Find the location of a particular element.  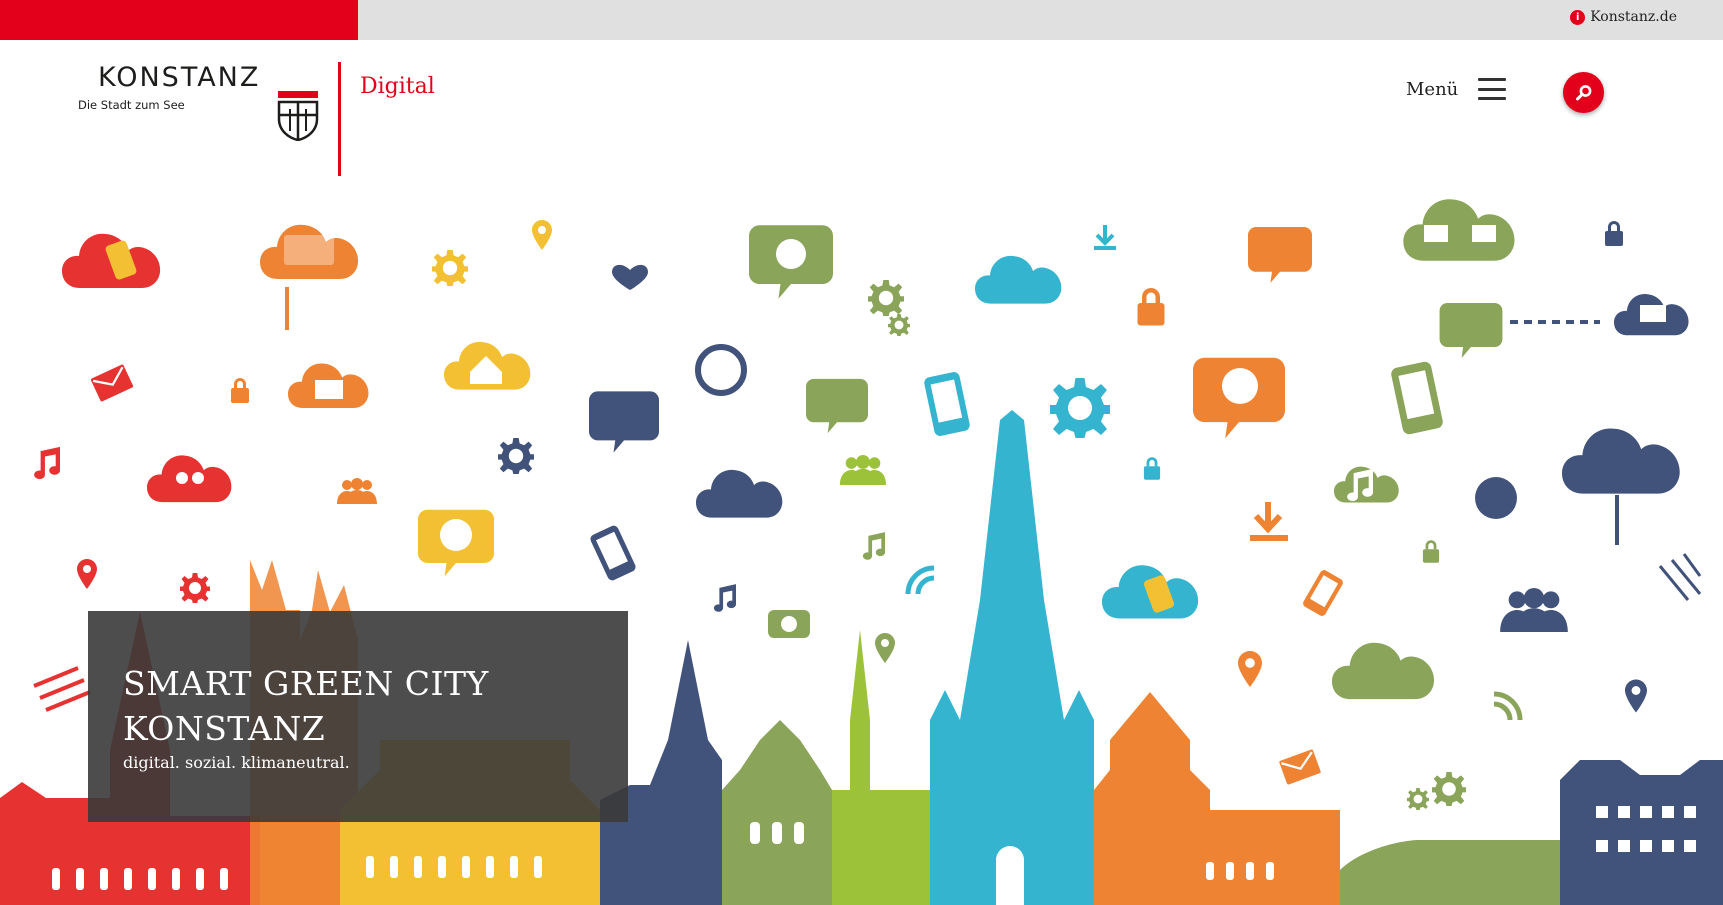

hero-title-line-1: SMART GREEN CITY is located at coordinates (306, 683).